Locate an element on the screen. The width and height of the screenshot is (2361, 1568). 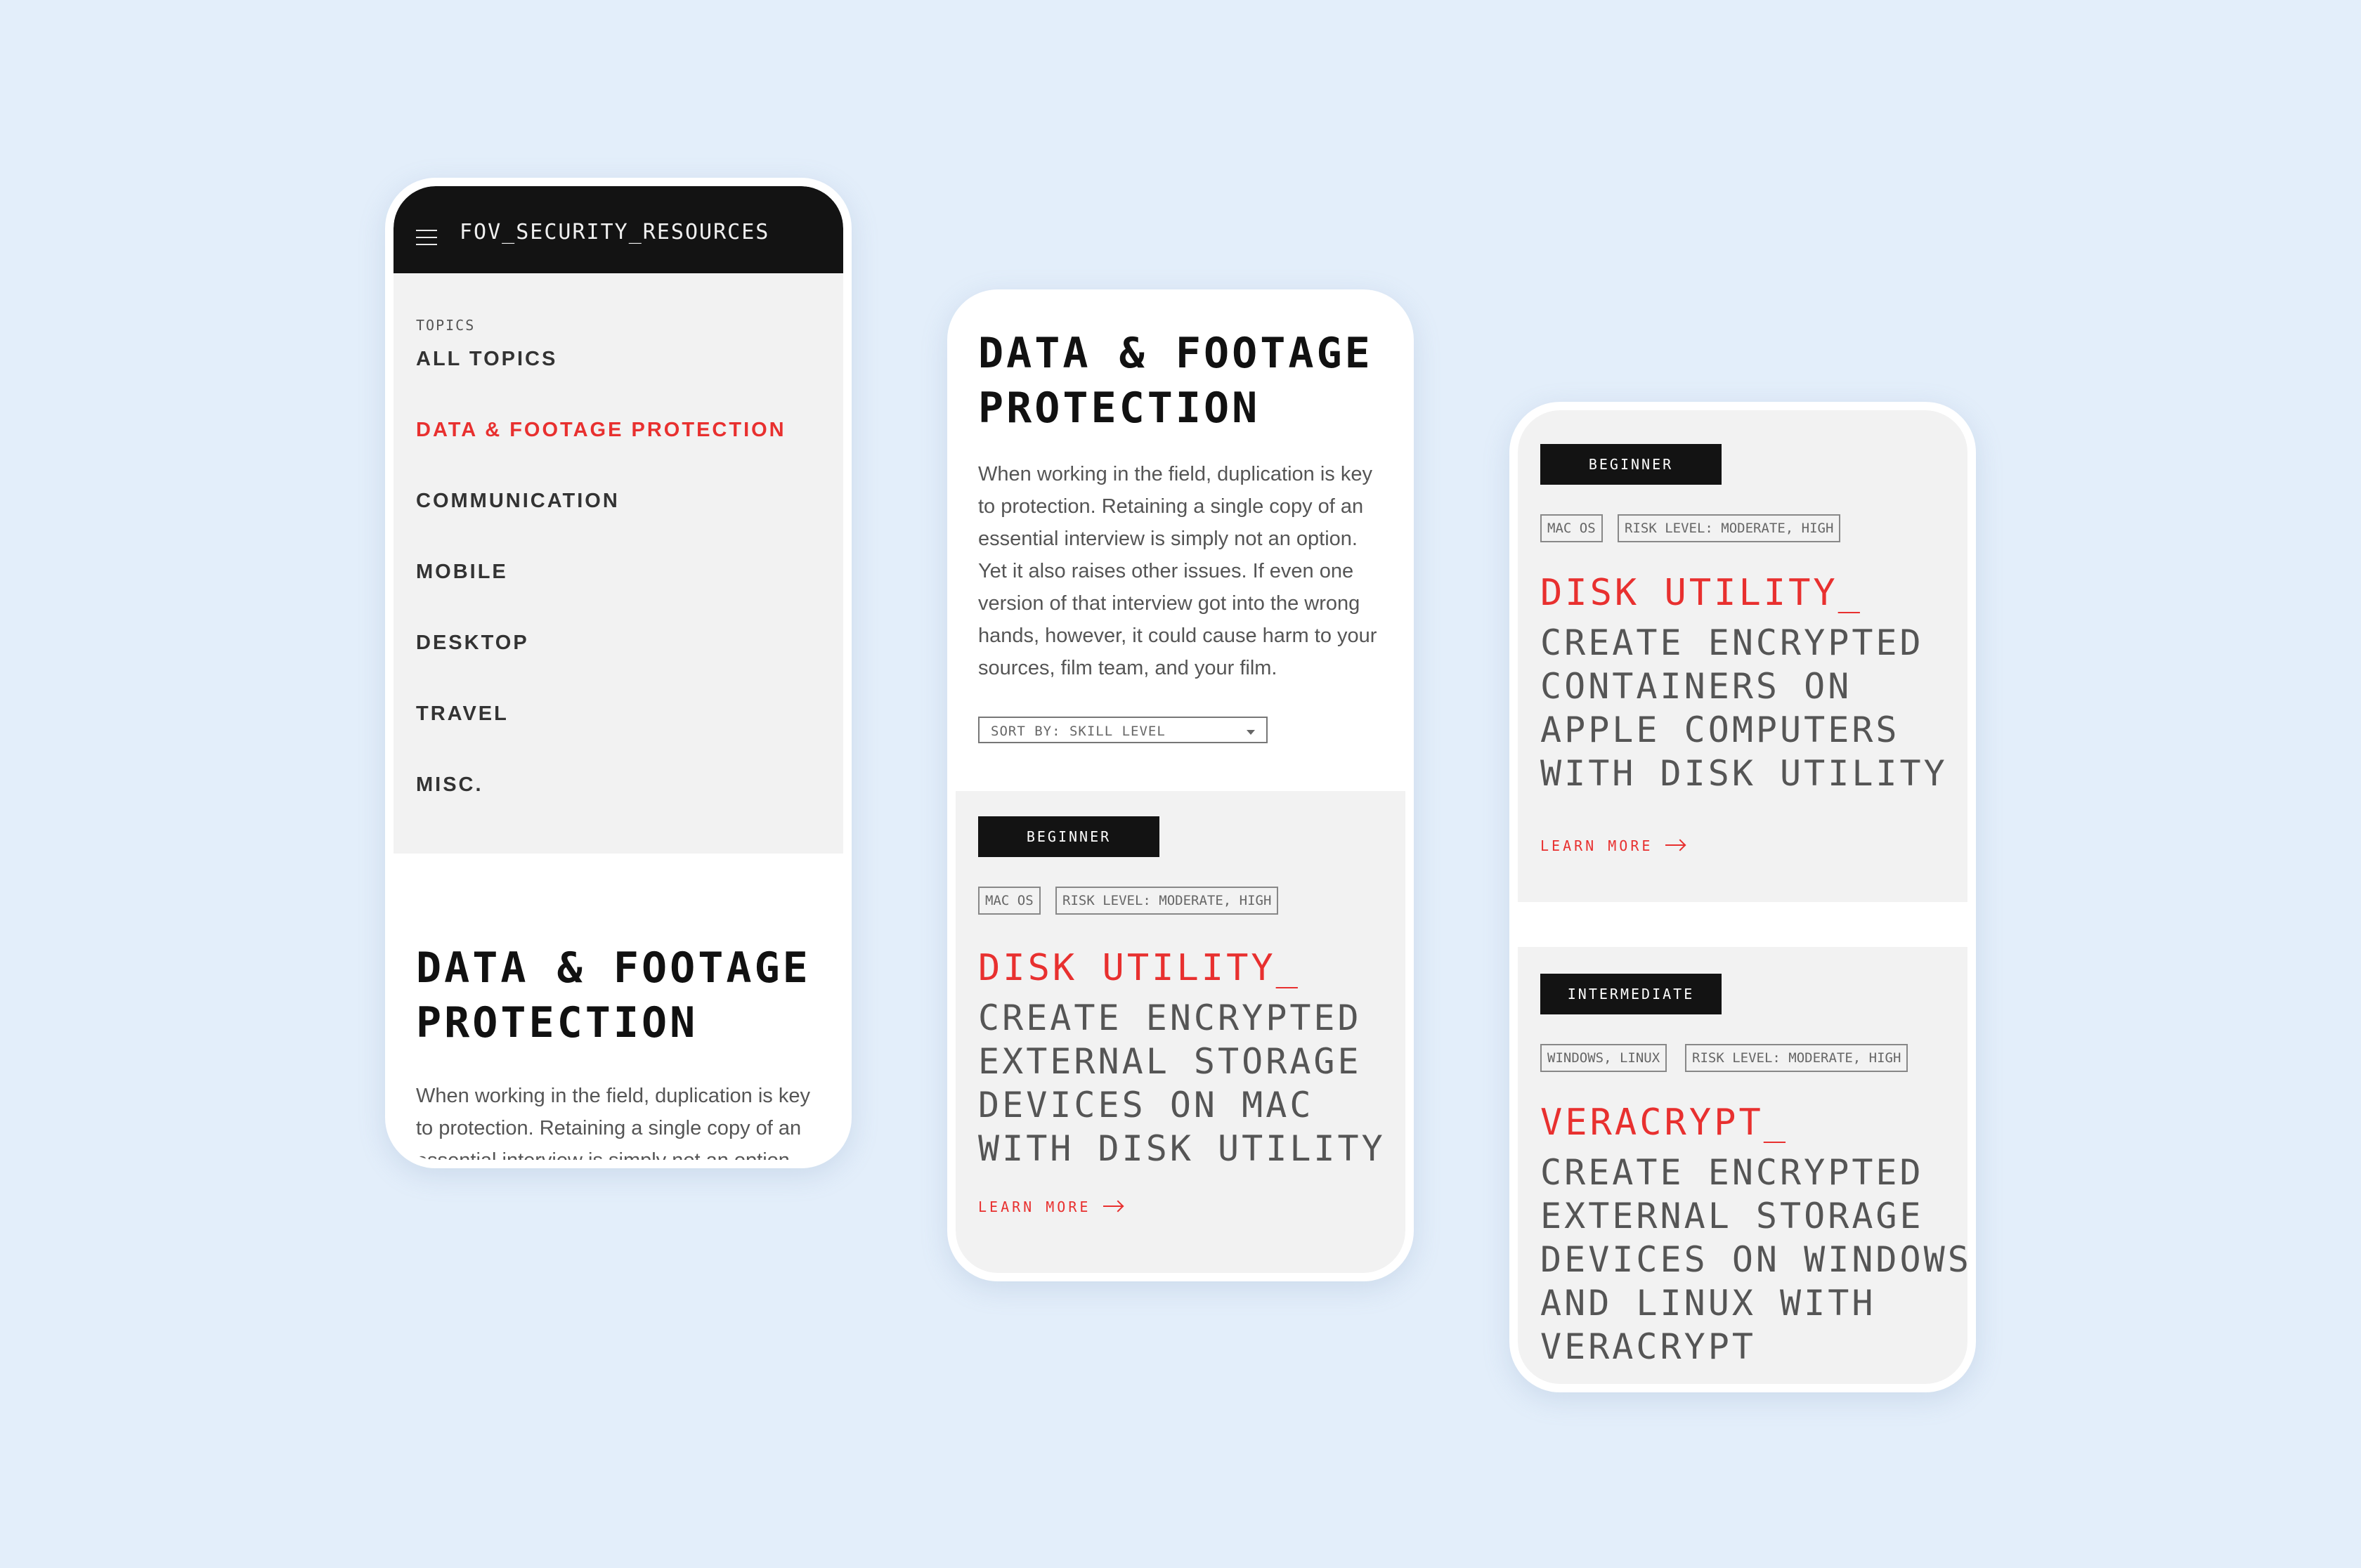
top-bar: FOV_SECURITY_RESOURCES is located at coordinates (618, 230).